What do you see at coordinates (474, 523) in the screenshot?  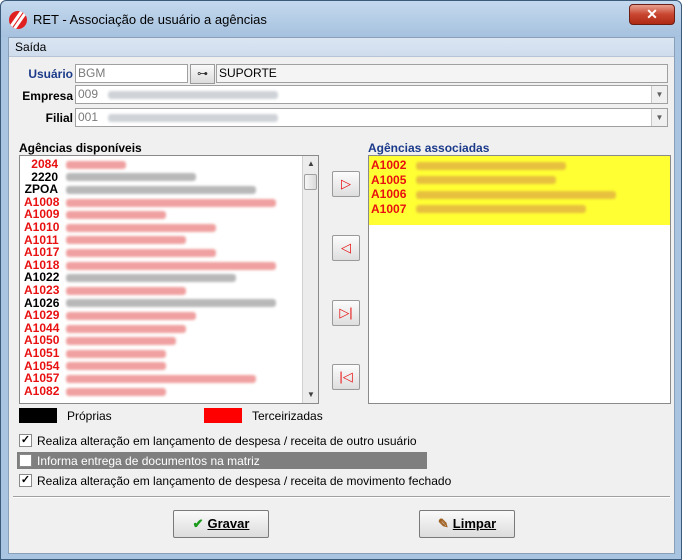 I see `clear-button-label: Limpar` at bounding box center [474, 523].